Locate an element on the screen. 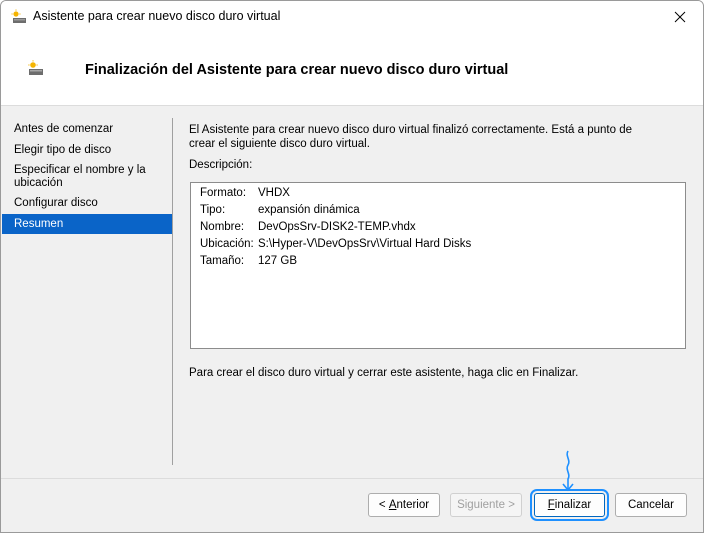  finish-button: Finalizar is located at coordinates (569, 505).